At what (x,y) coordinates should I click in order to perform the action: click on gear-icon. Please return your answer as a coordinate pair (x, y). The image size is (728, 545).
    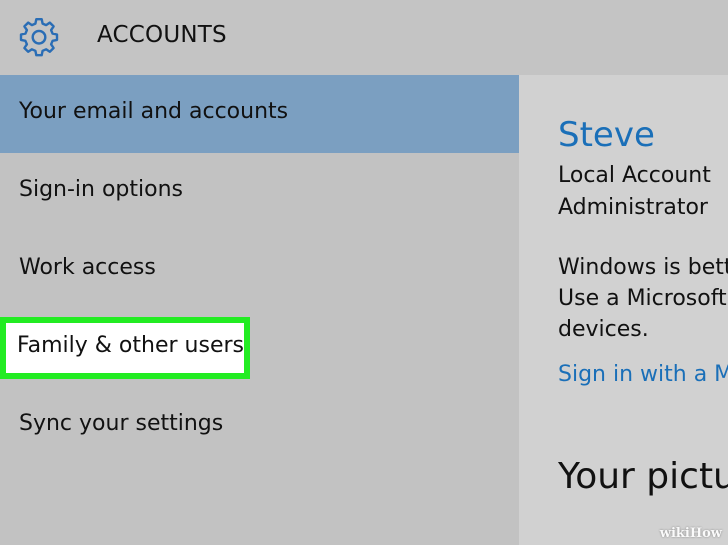
    Looking at the image, I should click on (39, 36).